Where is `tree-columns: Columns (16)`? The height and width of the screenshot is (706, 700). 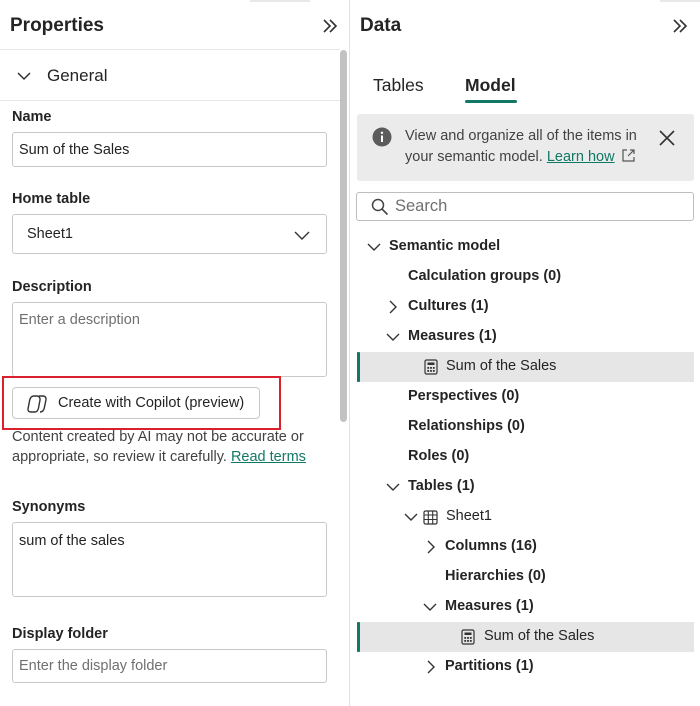
tree-columns: Columns (16) is located at coordinates (525, 547).